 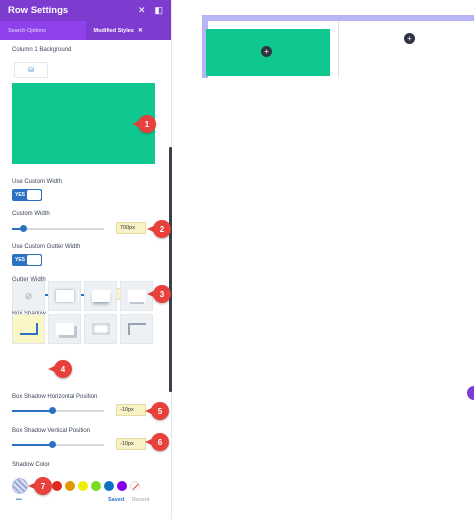 What do you see at coordinates (70, 486) in the screenshot?
I see `palette-color-orange` at bounding box center [70, 486].